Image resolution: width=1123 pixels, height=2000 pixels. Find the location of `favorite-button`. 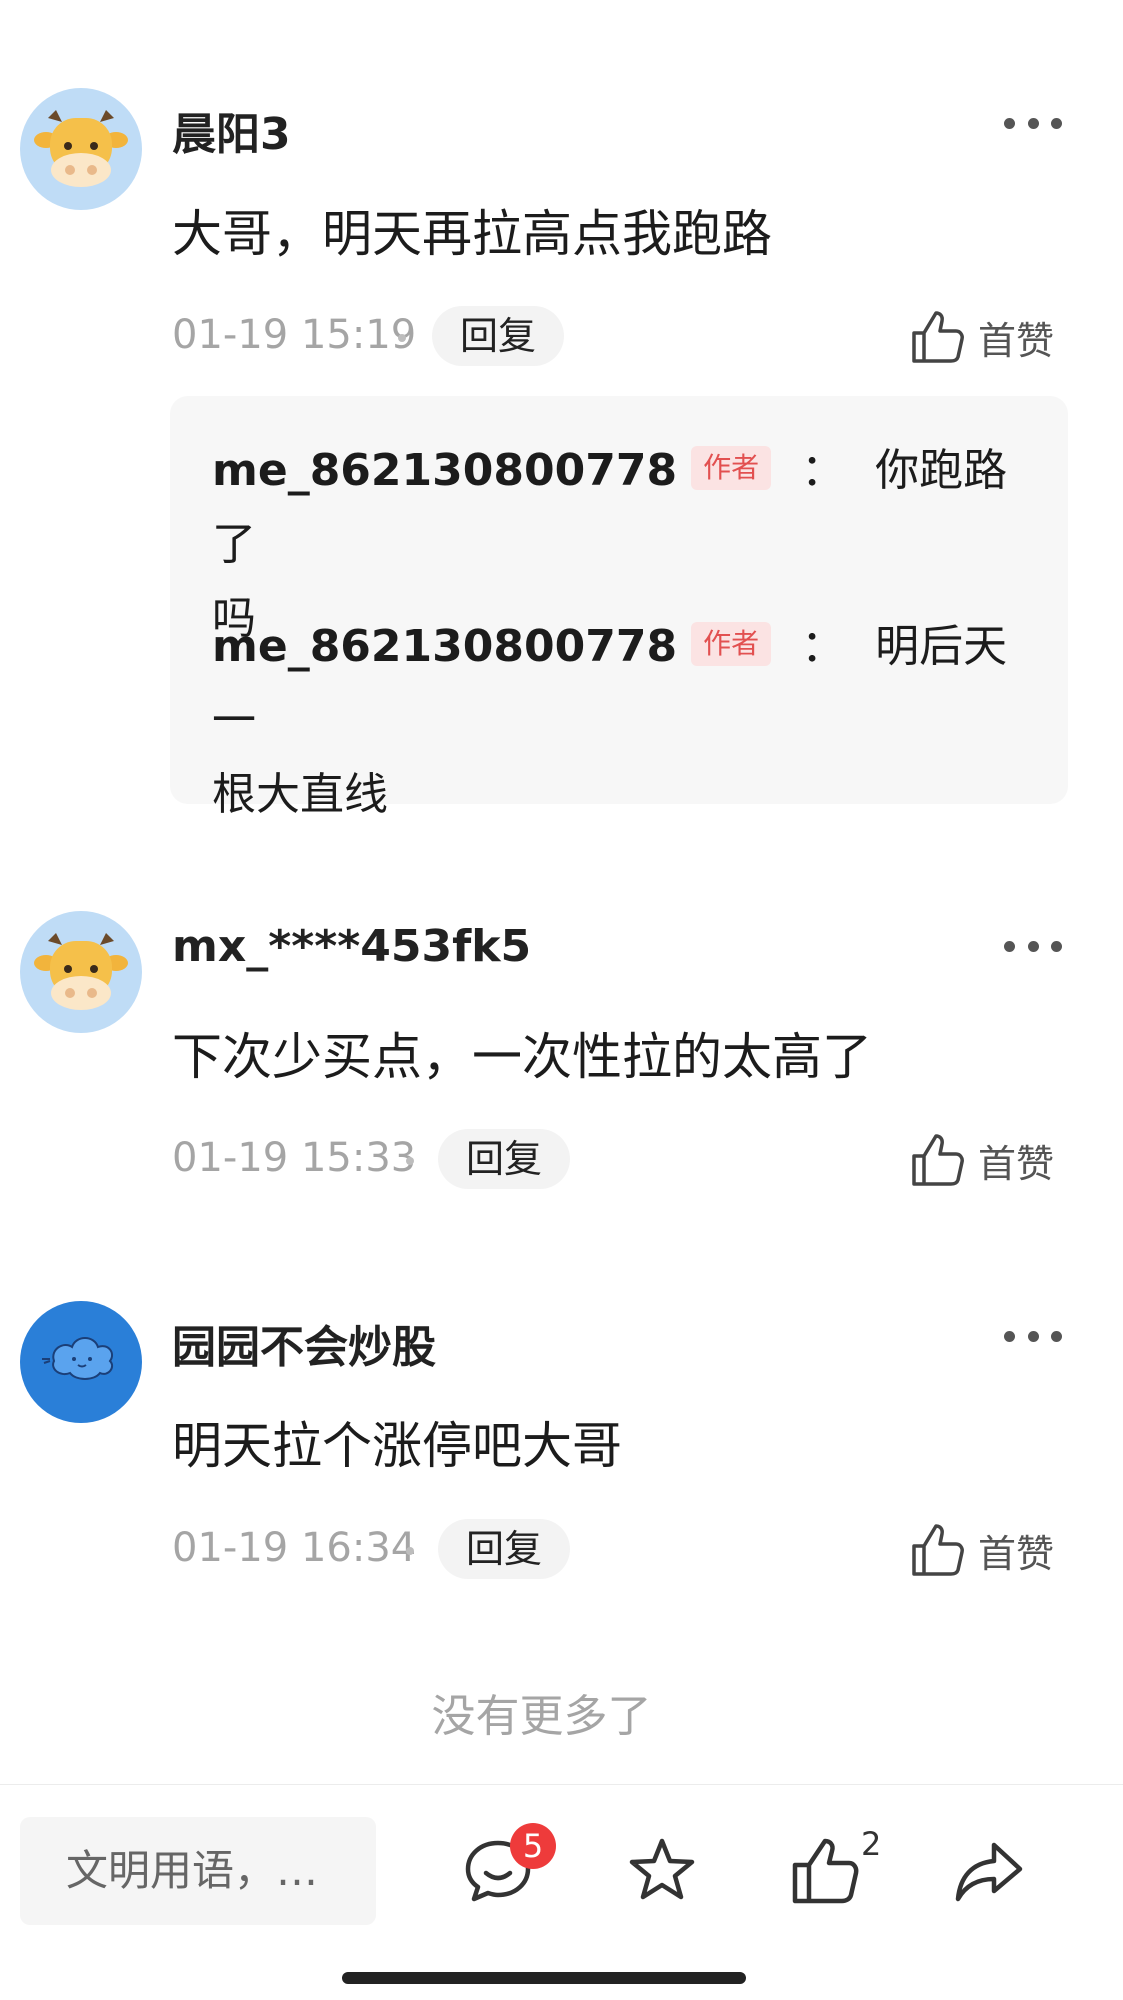

favorite-button is located at coordinates (662, 1871).